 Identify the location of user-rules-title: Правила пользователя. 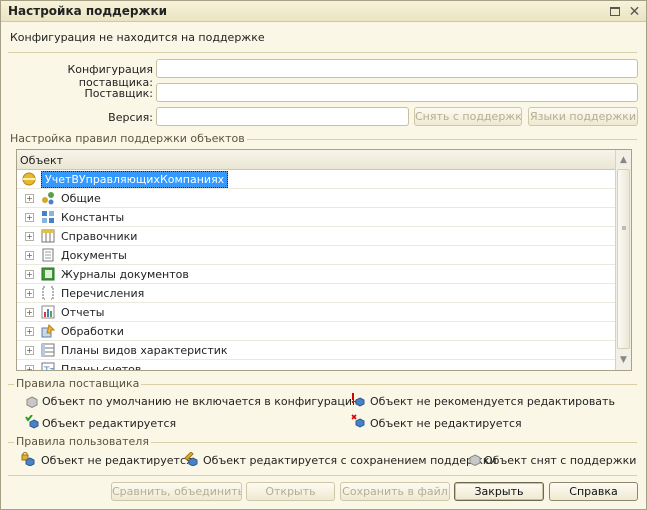
(82, 441).